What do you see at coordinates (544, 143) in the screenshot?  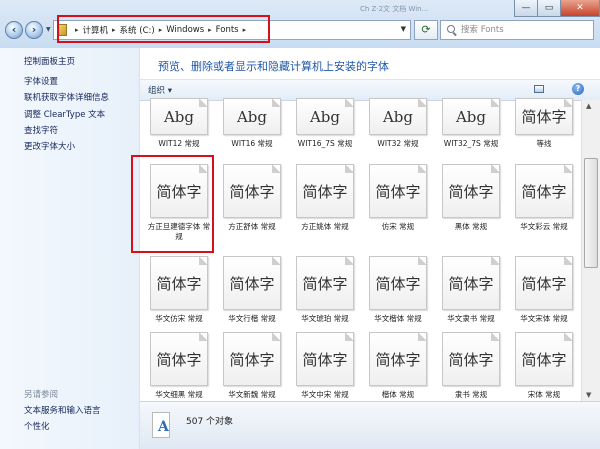 I see `font-name-label: 等线` at bounding box center [544, 143].